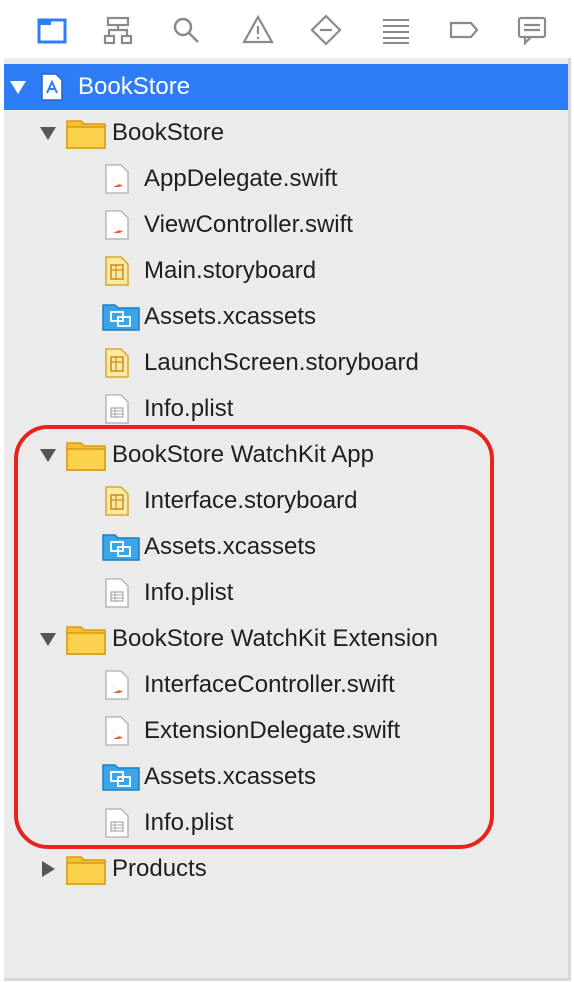  Describe the element at coordinates (464, 30) in the screenshot. I see `breakpoint-tag-icon` at that location.